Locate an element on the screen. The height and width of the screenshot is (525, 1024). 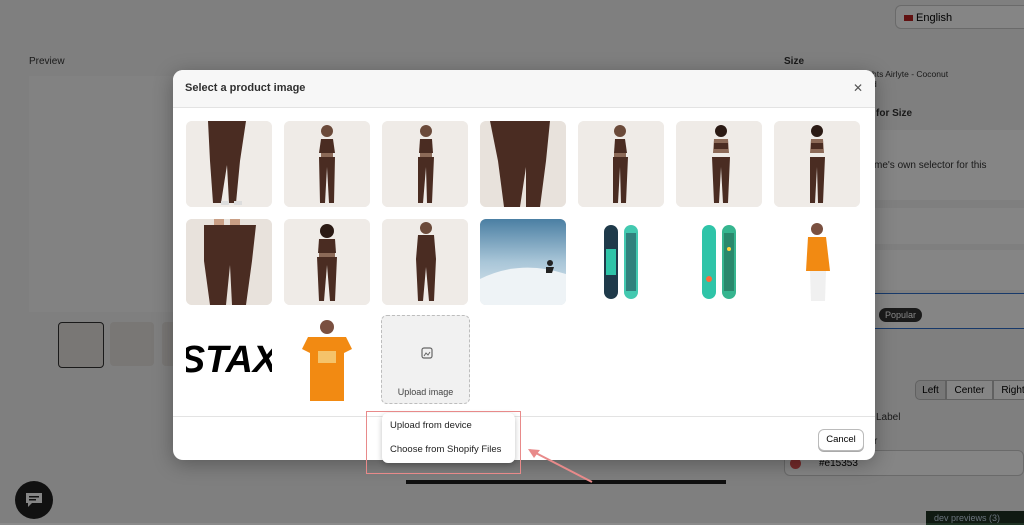
brown-set-model-front is located at coordinates (327, 164).